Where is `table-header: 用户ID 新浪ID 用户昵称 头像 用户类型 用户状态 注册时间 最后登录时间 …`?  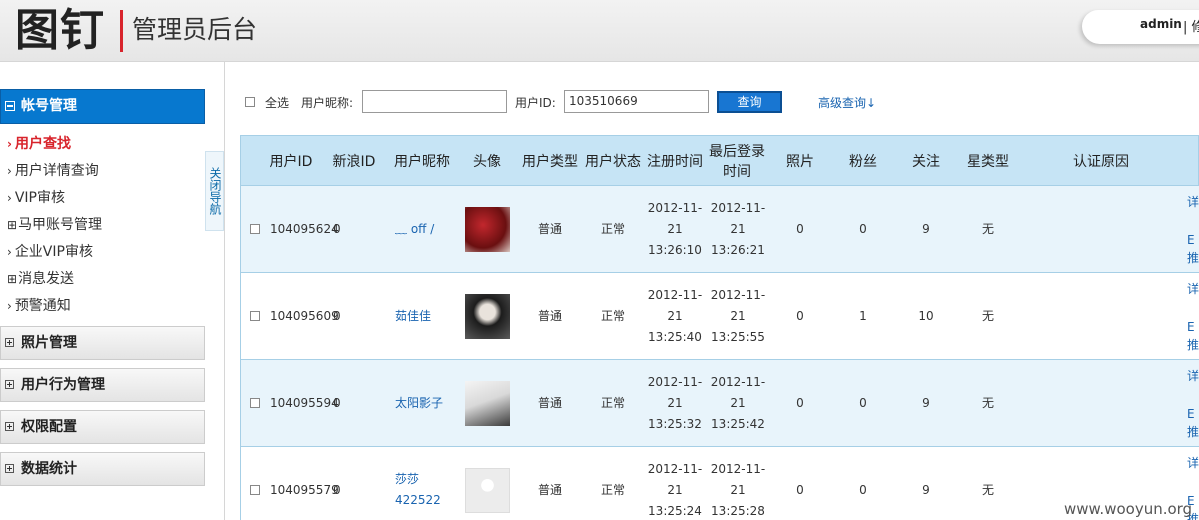 table-header: 用户ID 新浪ID 用户昵称 头像 用户类型 用户状态 注册时间 最后登录时间 … is located at coordinates (719, 160).